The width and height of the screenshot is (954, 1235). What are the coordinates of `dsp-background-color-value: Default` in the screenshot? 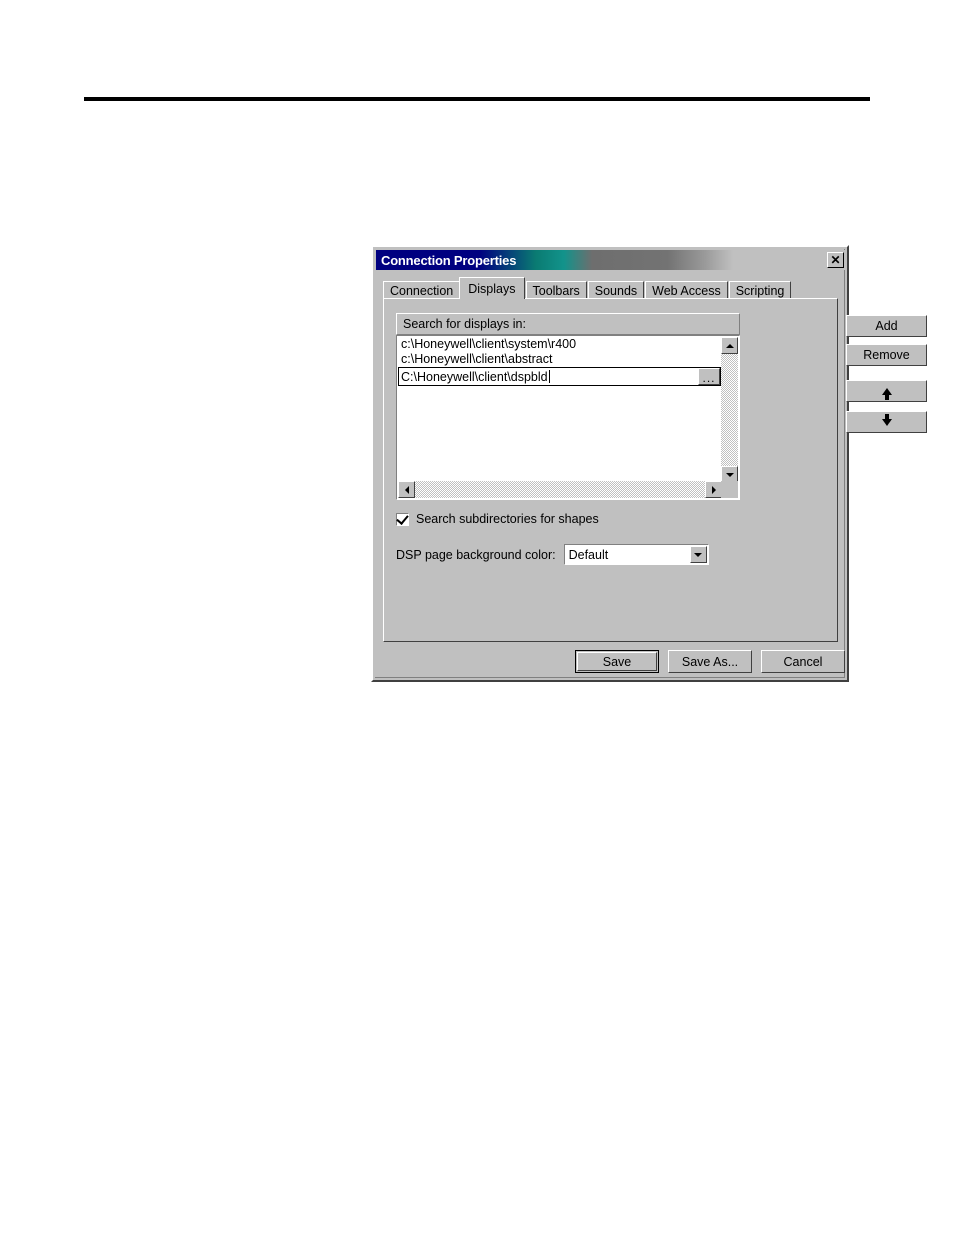 It's located at (588, 554).